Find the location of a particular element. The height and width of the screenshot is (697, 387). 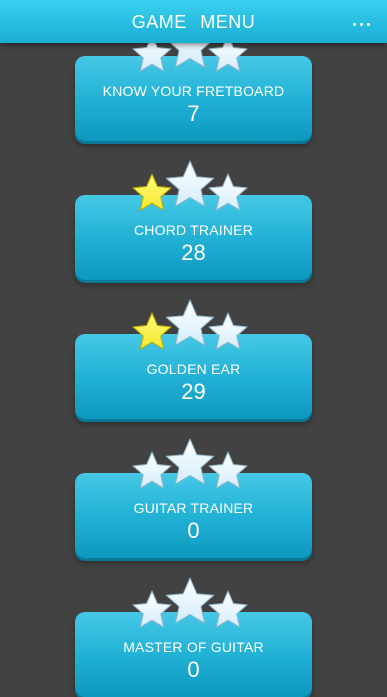

game-score: 29 is located at coordinates (193, 391).